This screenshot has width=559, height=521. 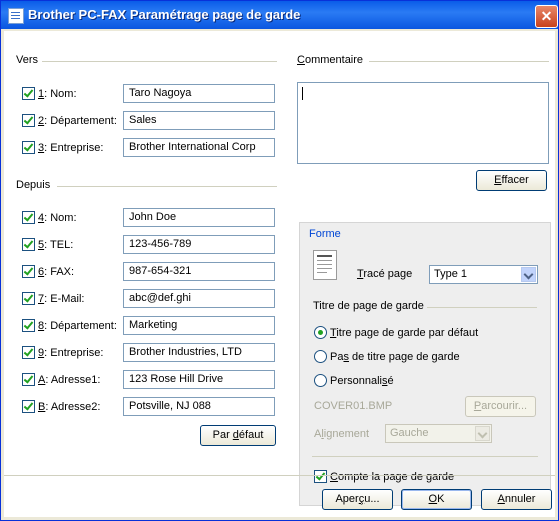 What do you see at coordinates (325, 234) in the screenshot?
I see `group-label-forme: Forme` at bounding box center [325, 234].